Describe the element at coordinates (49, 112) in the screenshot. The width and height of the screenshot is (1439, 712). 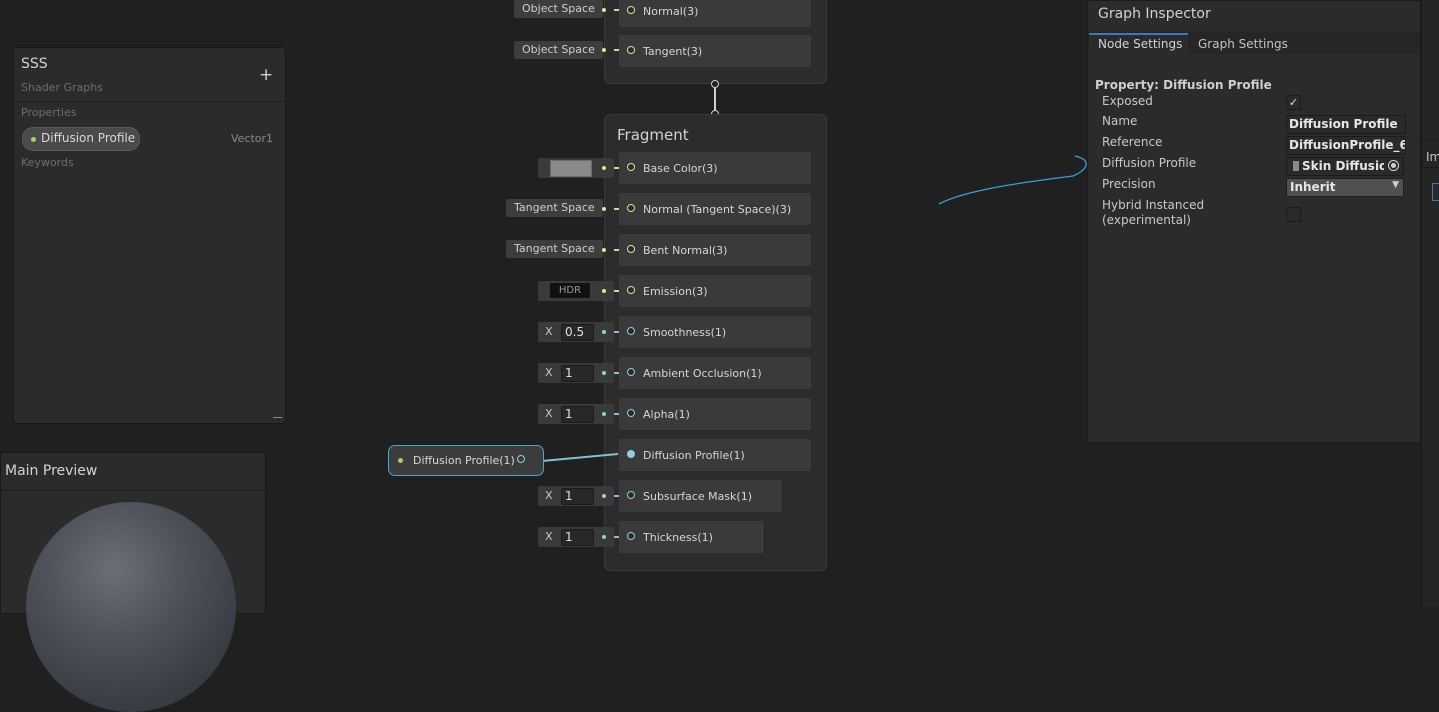
I see `properties-section-label: Properties` at that location.